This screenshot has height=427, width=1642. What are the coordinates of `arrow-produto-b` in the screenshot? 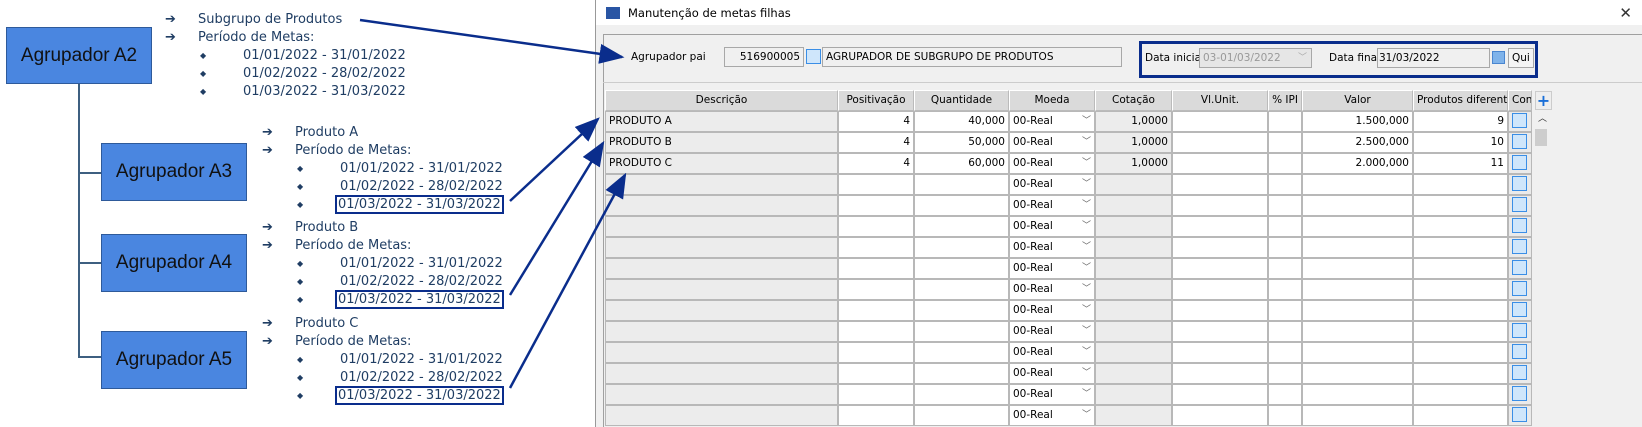 It's located at (556, 218).